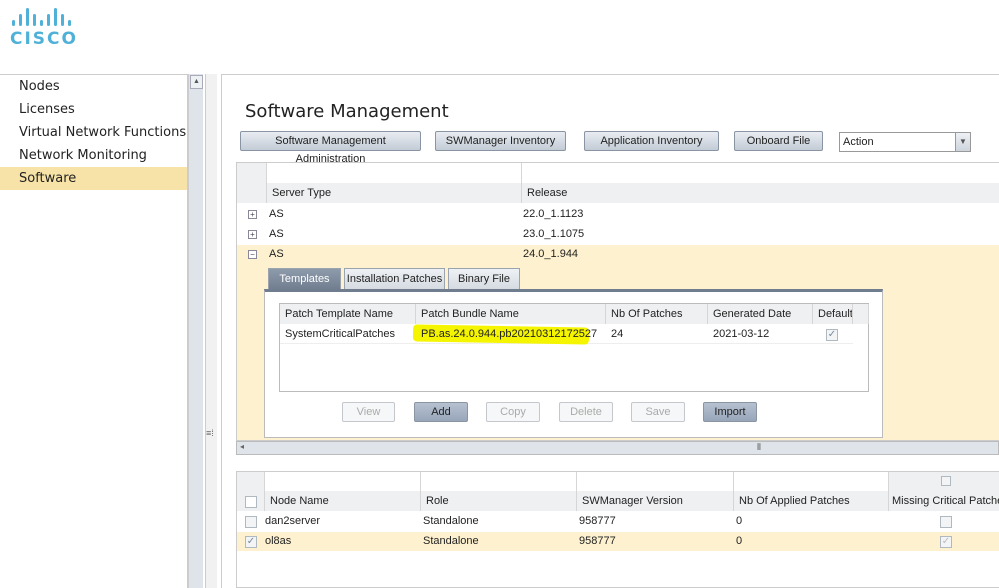 Image resolution: width=999 pixels, height=588 pixels. I want to click on table-row: dan2server Standalone 958777 0, so click(618, 521).